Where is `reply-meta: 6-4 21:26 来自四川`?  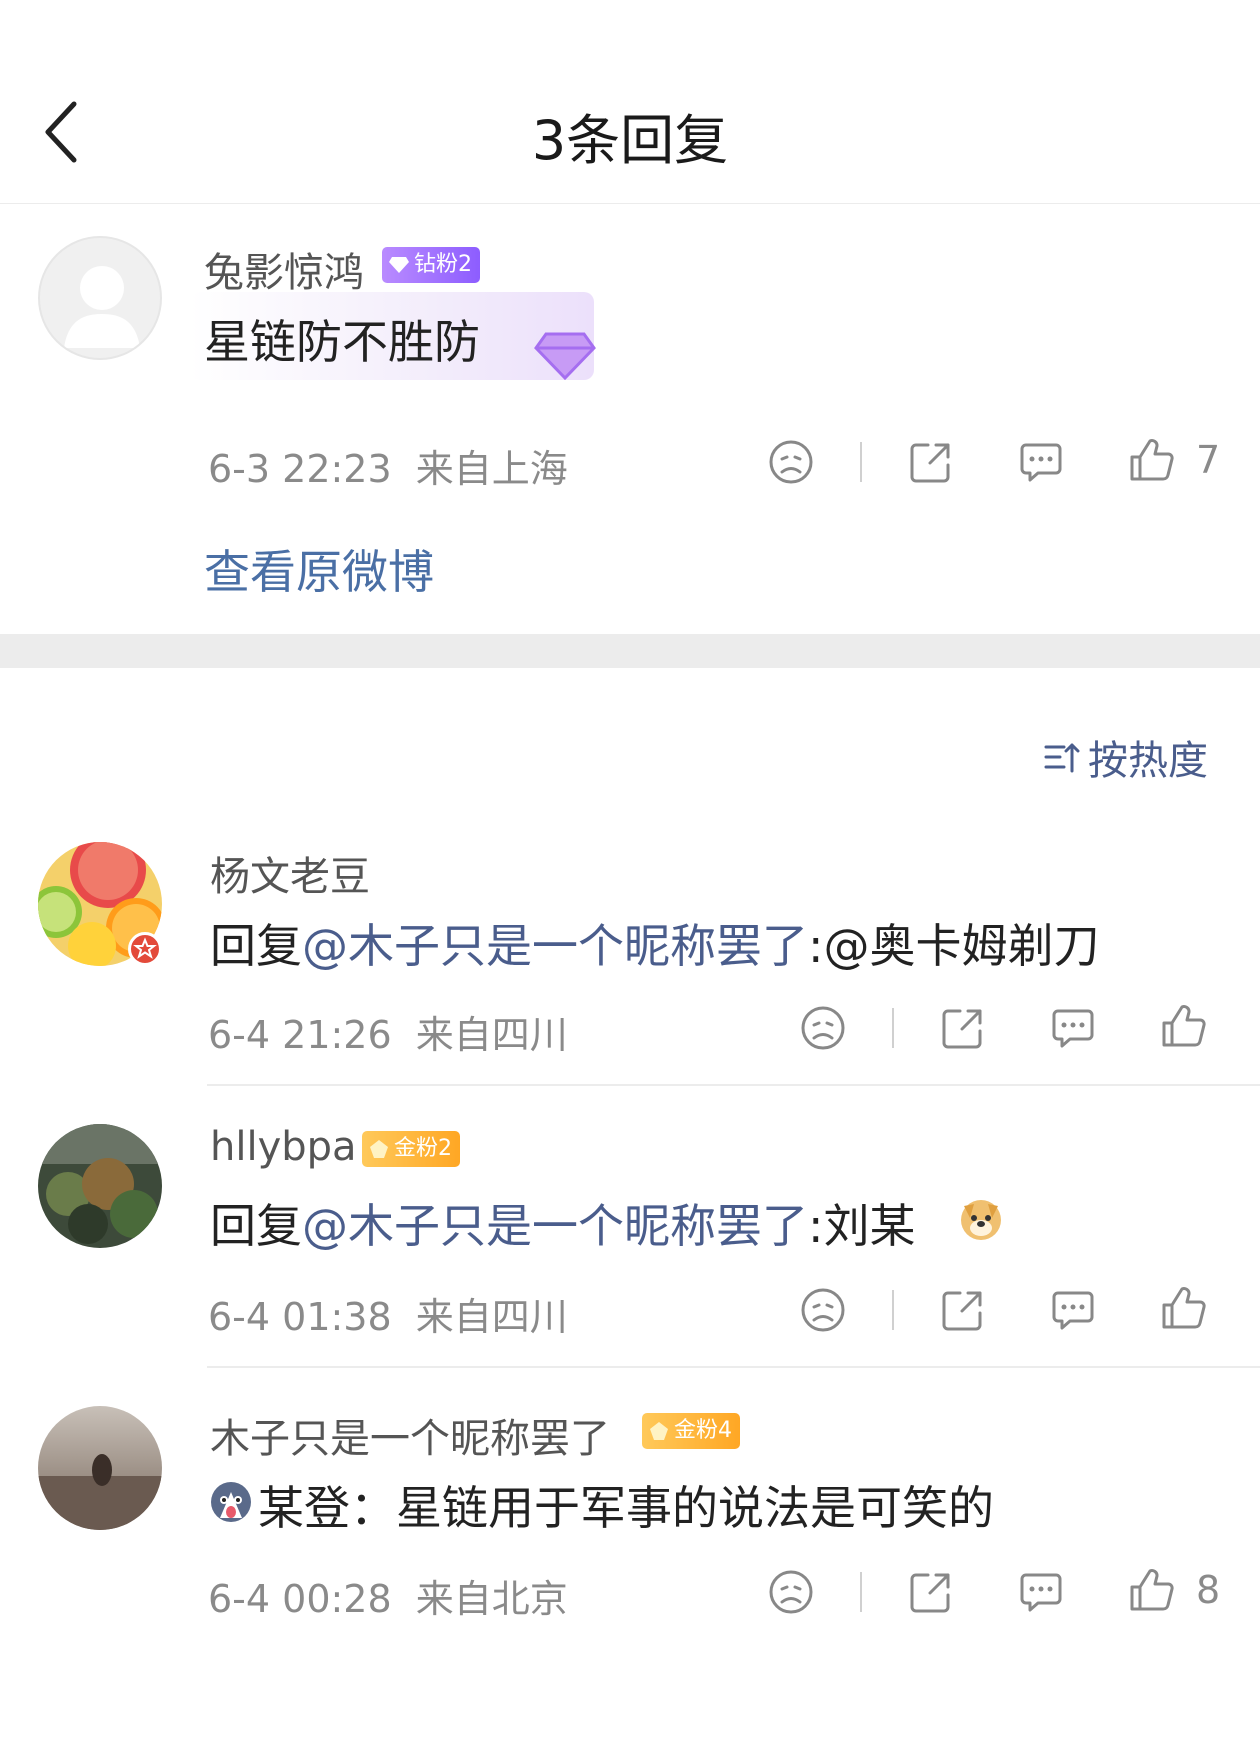 reply-meta: 6-4 21:26 来自四川 is located at coordinates (388, 1031).